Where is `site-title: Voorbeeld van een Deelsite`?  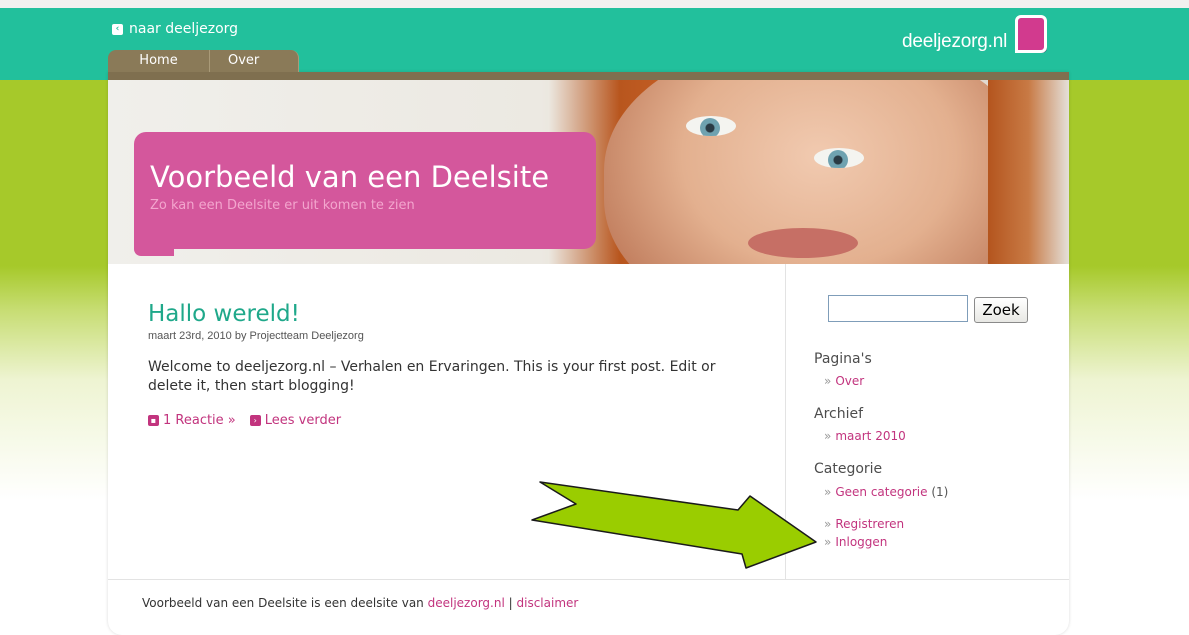 site-title: Voorbeeld van een Deelsite is located at coordinates (349, 177).